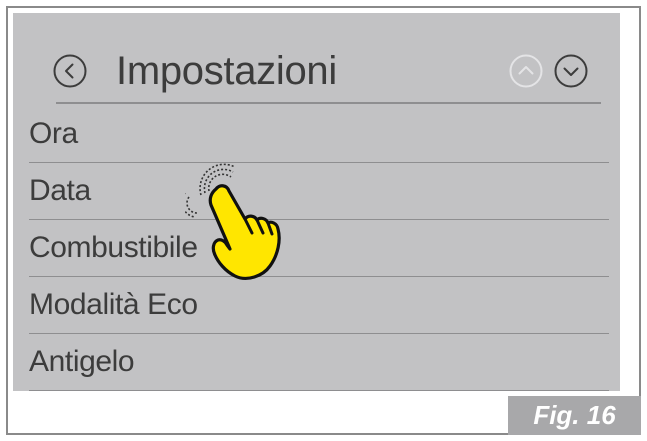  Describe the element at coordinates (113, 304) in the screenshot. I see `menu-item-label: Modalità Eco` at that location.